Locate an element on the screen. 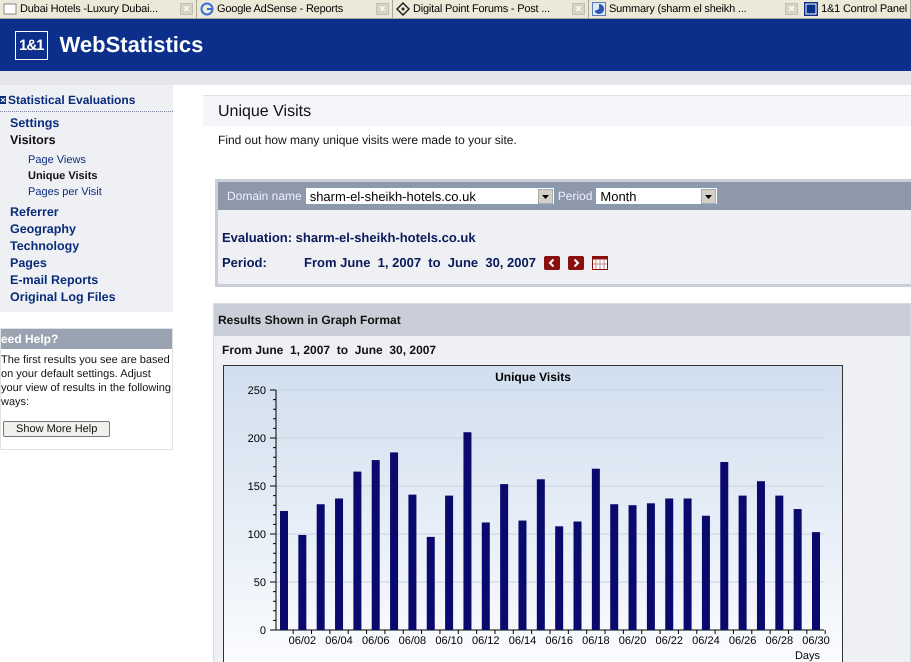 The height and width of the screenshot is (662, 911). axis-title: Days is located at coordinates (807, 656).